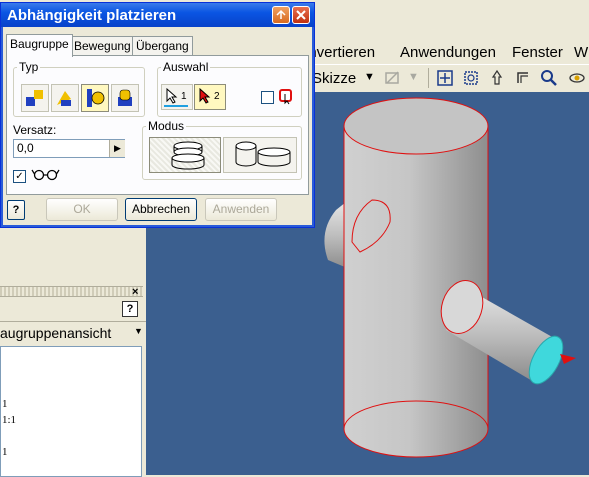  Describe the element at coordinates (176, 106) in the screenshot. I see `selection-1-indicator` at that location.